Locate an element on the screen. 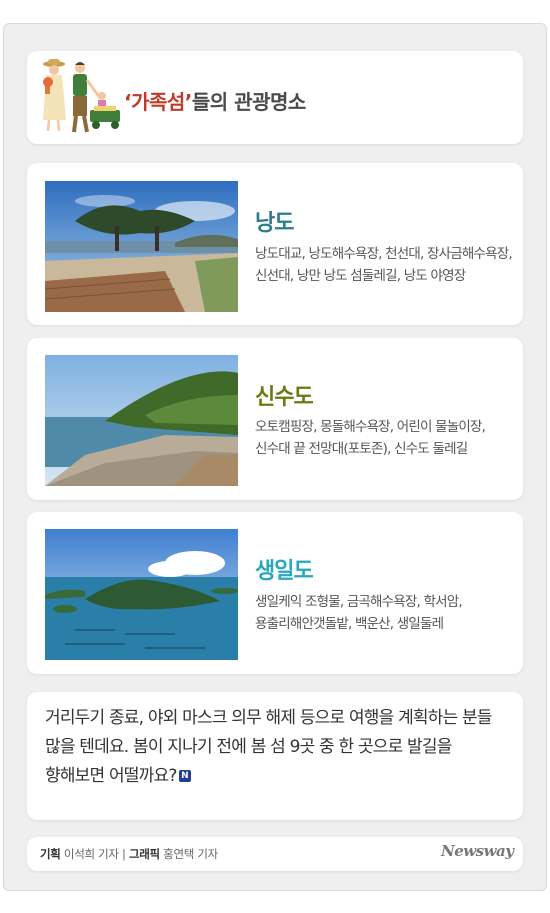  newsway-logo: Newsway is located at coordinates (477, 851).